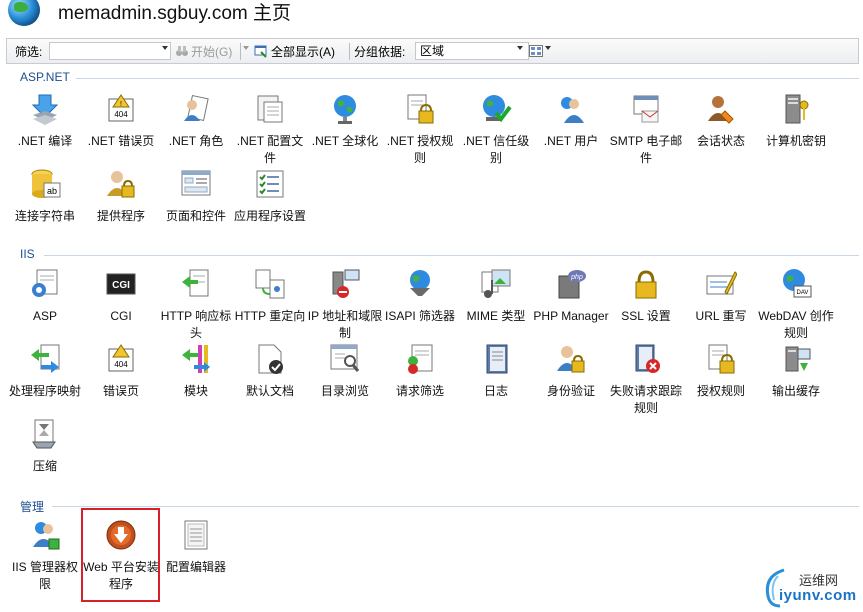 This screenshot has height=612, width=863. Describe the element at coordinates (576, 277) in the screenshot. I see `svg-text: php` at that location.